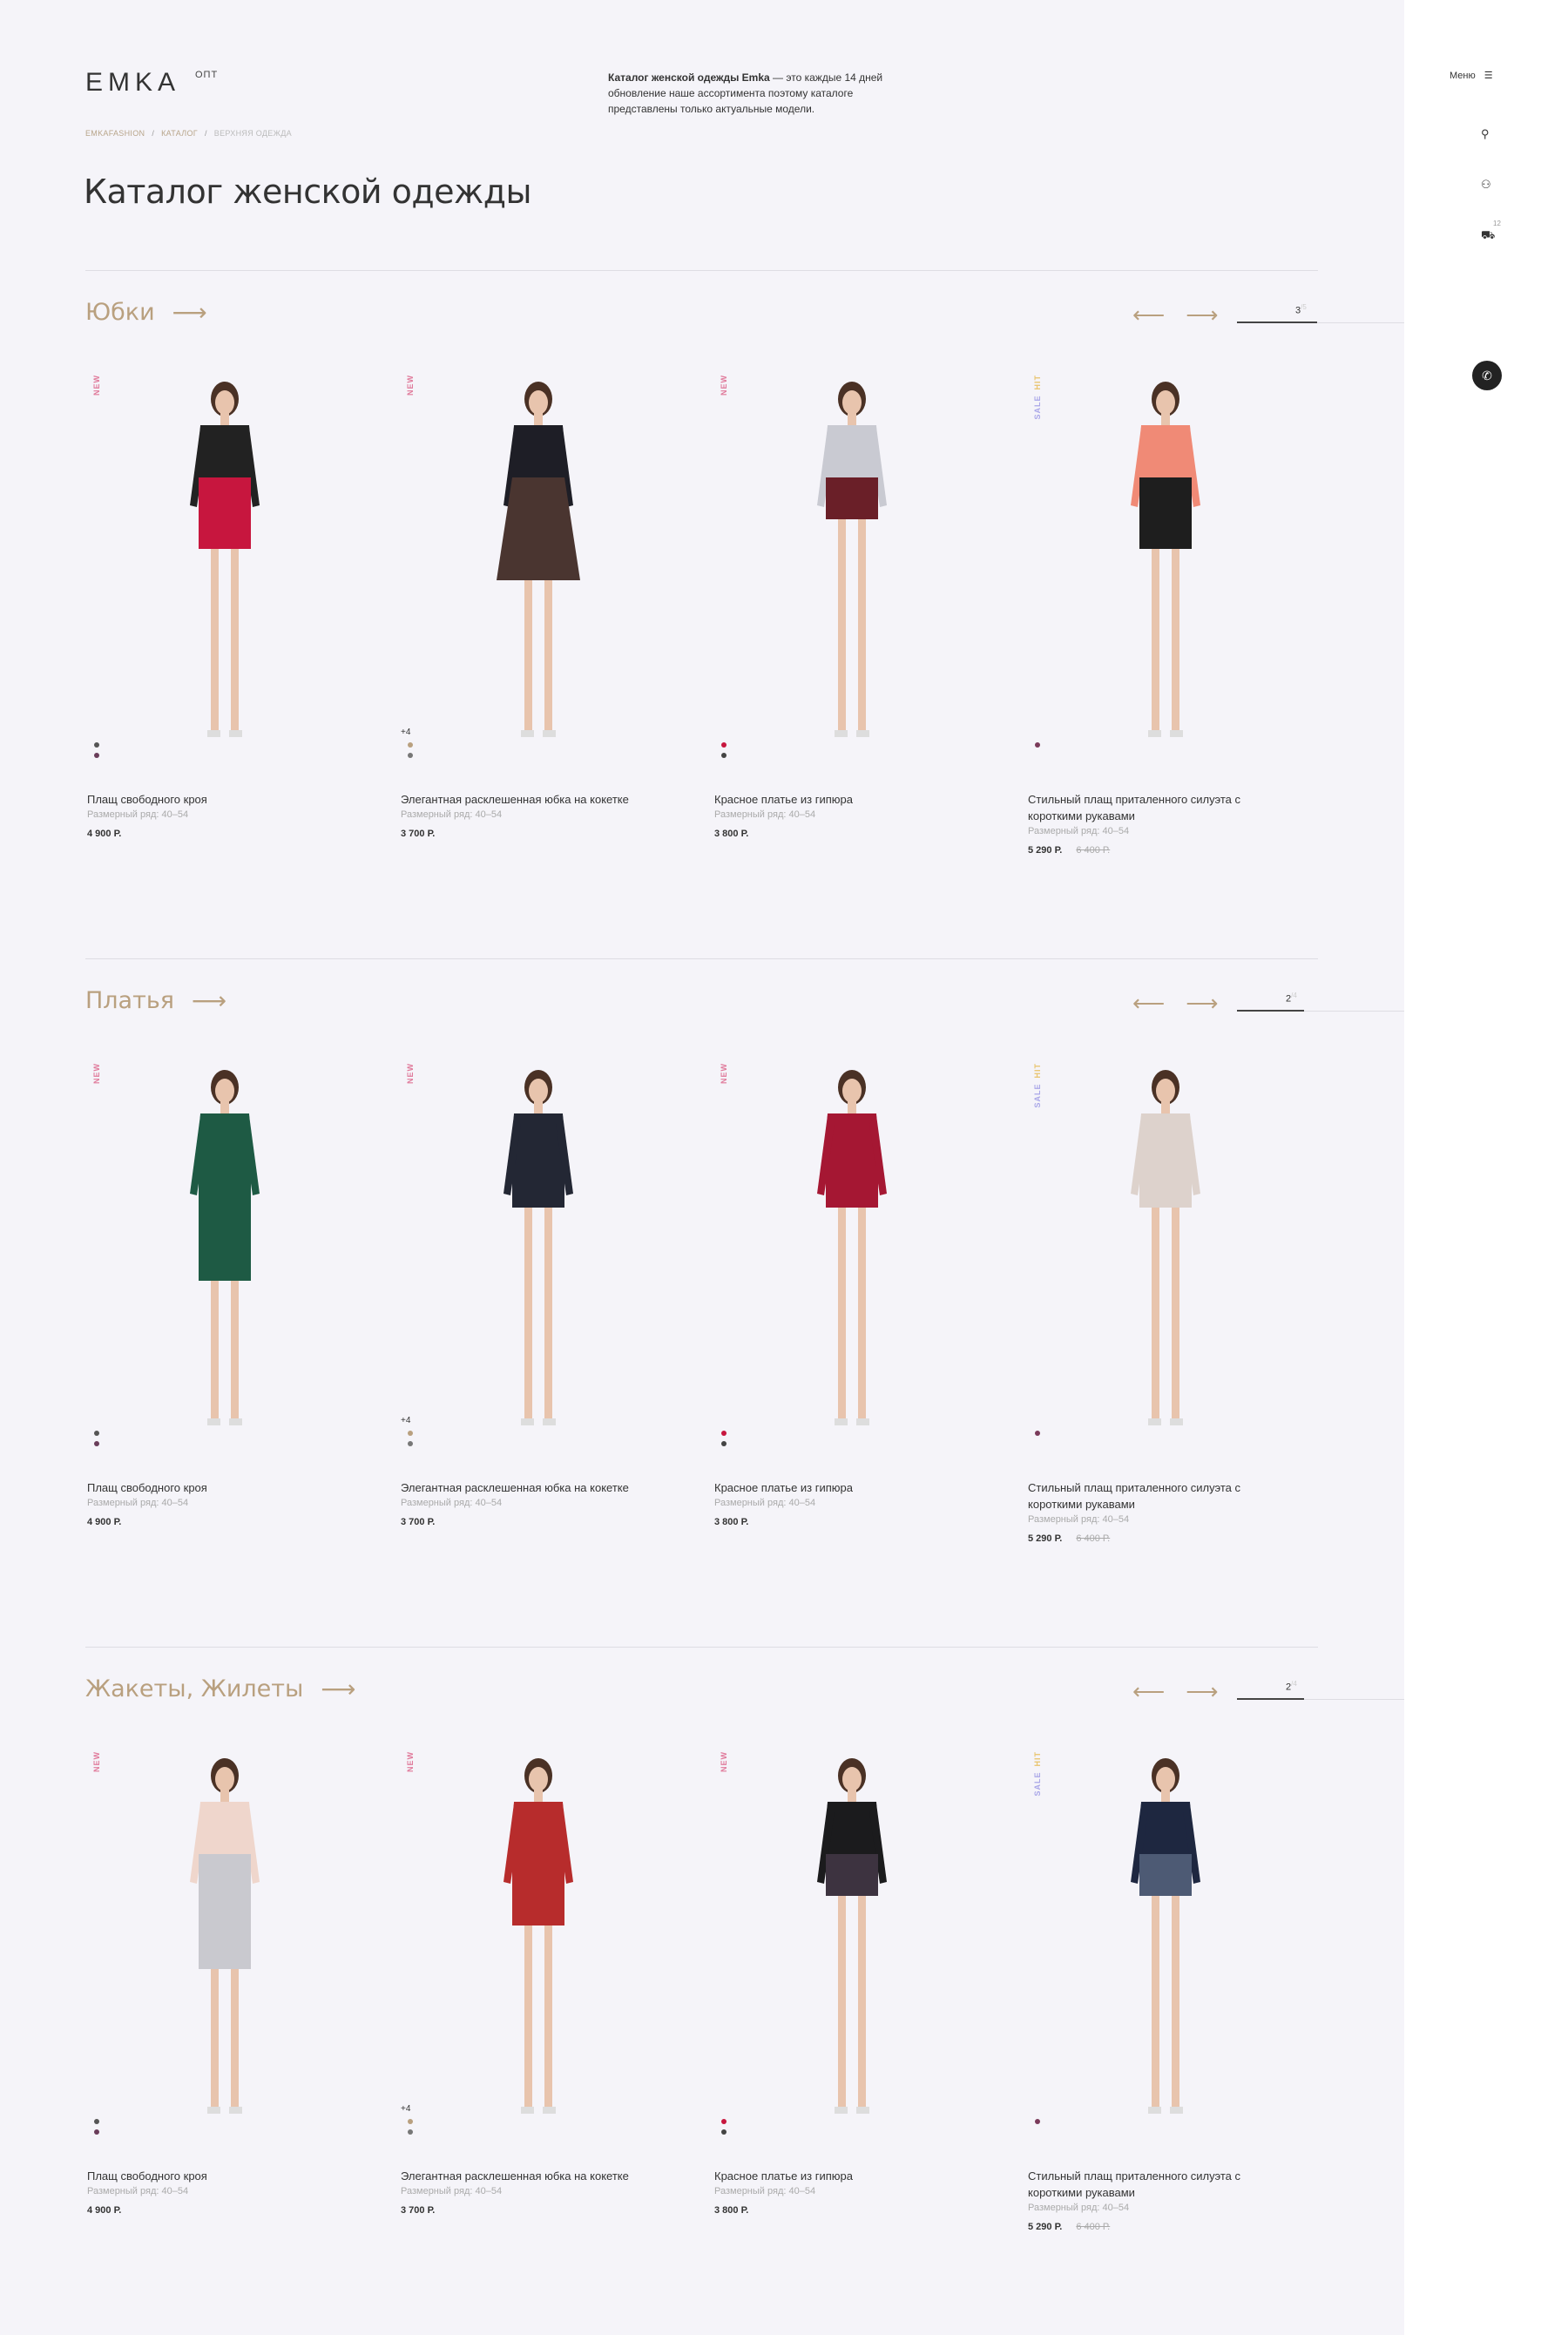 The width and height of the screenshot is (1568, 2335). Describe the element at coordinates (1486, 185) in the screenshot. I see `user-icon: ⚇` at that location.